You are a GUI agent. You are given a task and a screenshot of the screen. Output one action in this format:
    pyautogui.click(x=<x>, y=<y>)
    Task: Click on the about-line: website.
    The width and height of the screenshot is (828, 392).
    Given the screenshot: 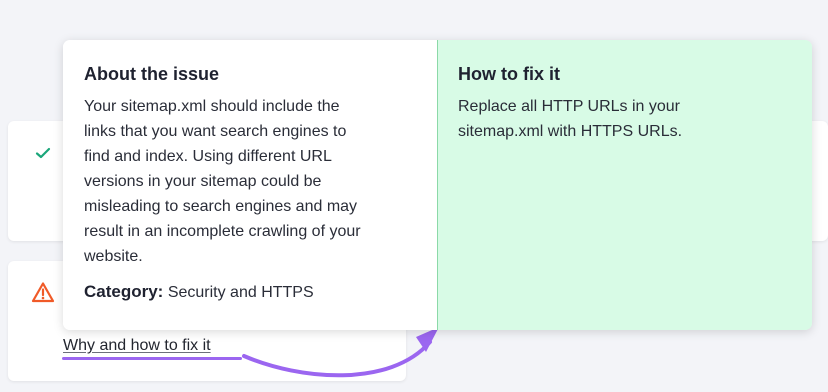 What is the action you would take?
    pyautogui.click(x=113, y=256)
    